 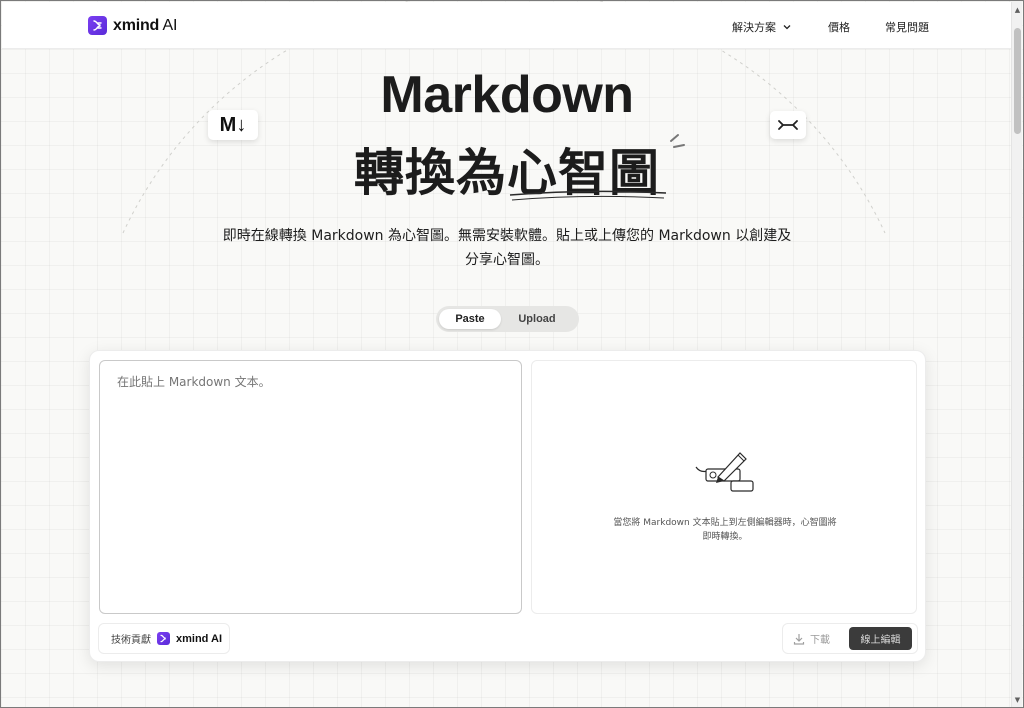 I want to click on mindmap-preview: 當您將 Markdown 文本貼上到左側編輯器時，心智圖將 即時轉換。, so click(x=724, y=487).